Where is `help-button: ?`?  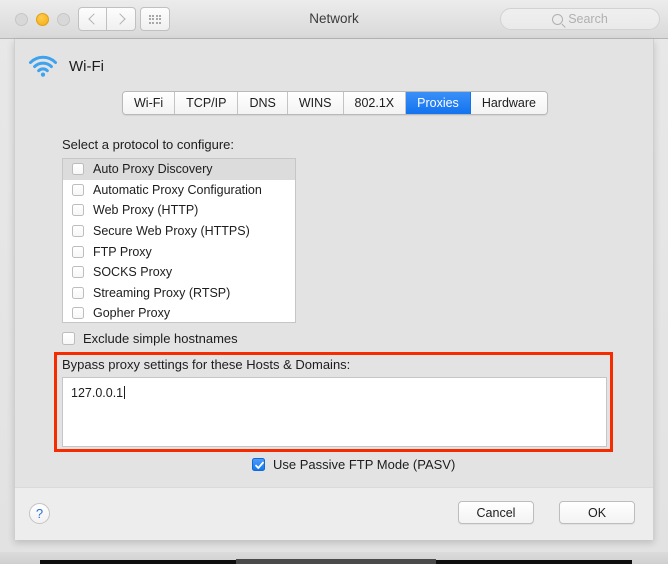
help-button: ? is located at coordinates (39, 513).